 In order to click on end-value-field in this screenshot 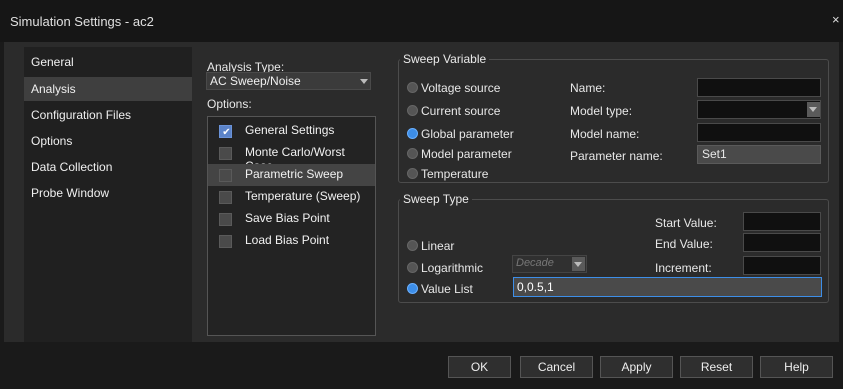, I will do `click(782, 242)`.